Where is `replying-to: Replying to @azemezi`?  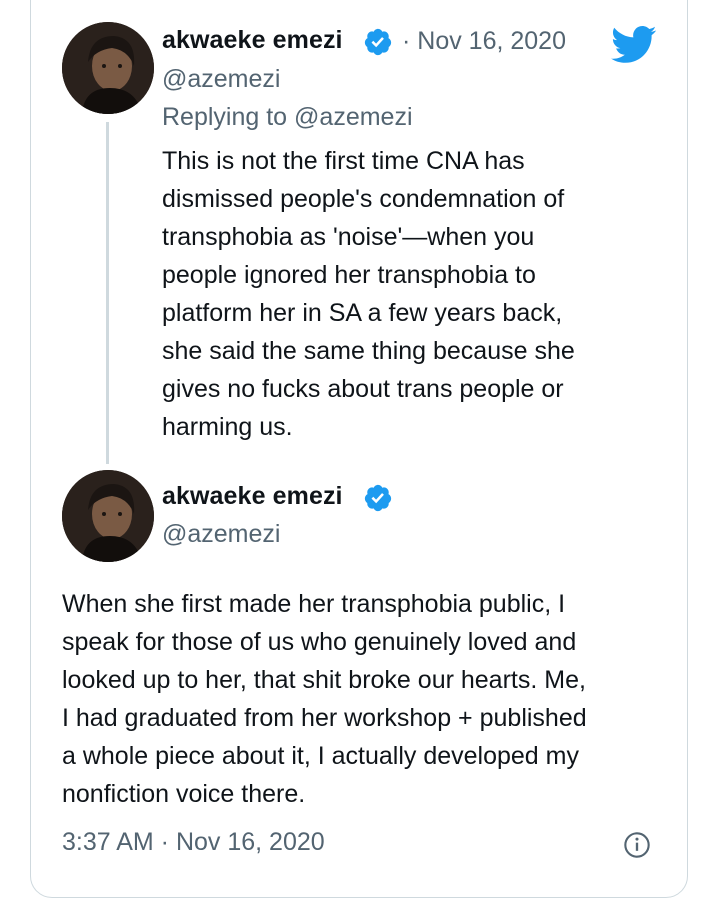
replying-to: Replying to @azemezi is located at coordinates (287, 117).